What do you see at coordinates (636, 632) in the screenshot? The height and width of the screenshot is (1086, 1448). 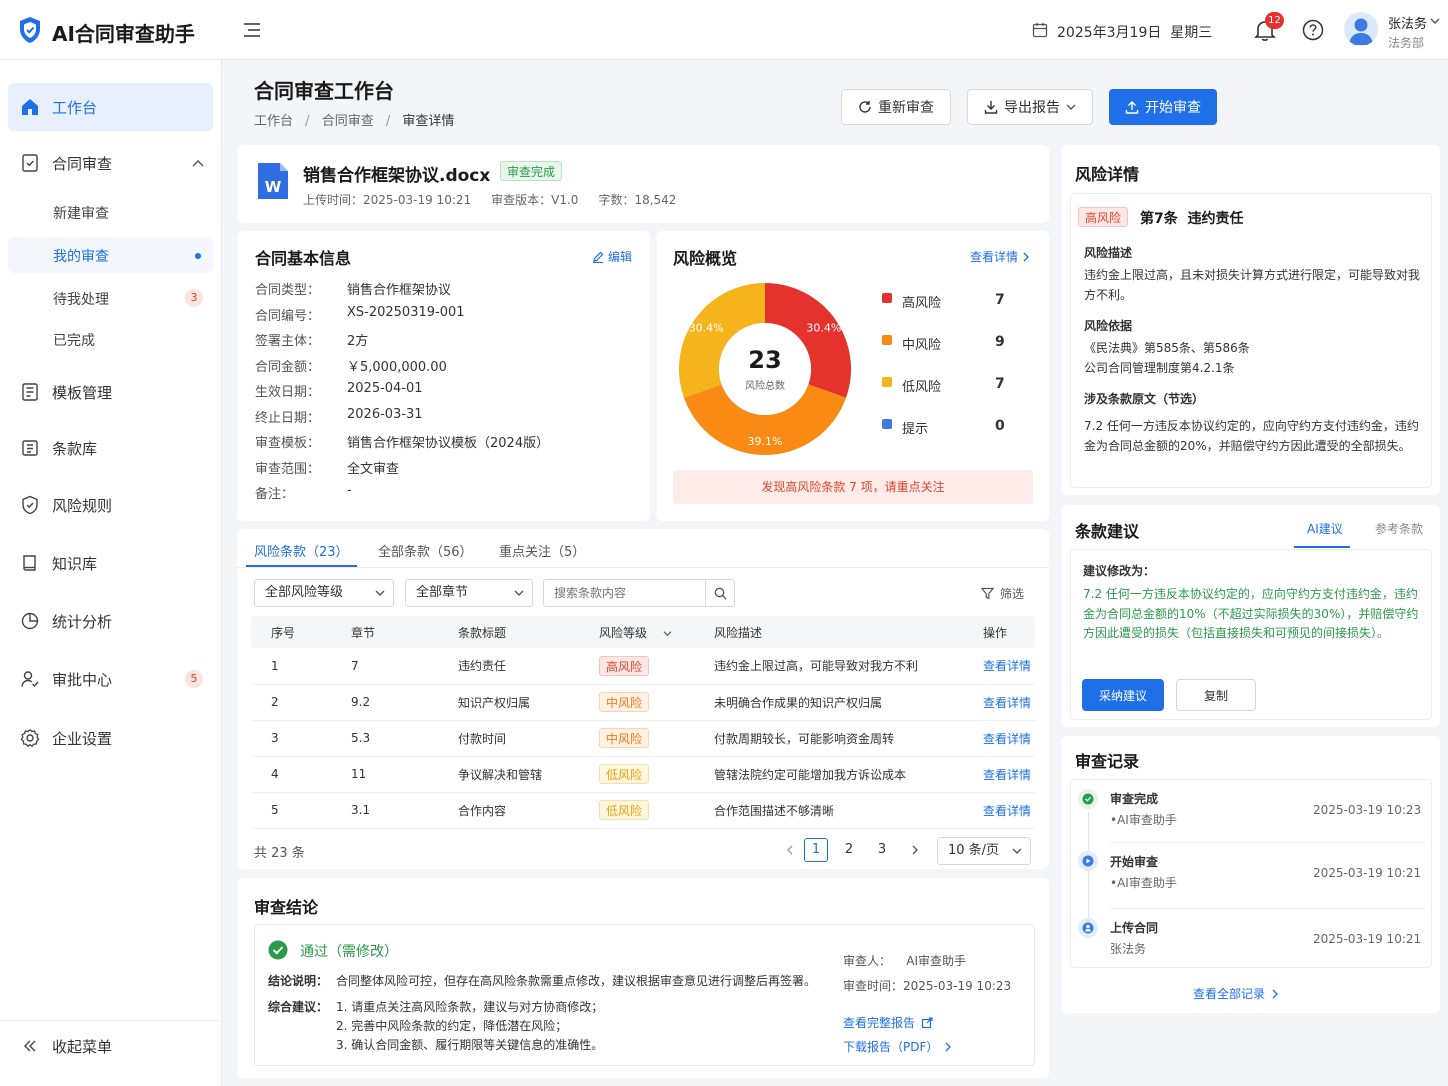 I see `col-level: 风险等级` at bounding box center [636, 632].